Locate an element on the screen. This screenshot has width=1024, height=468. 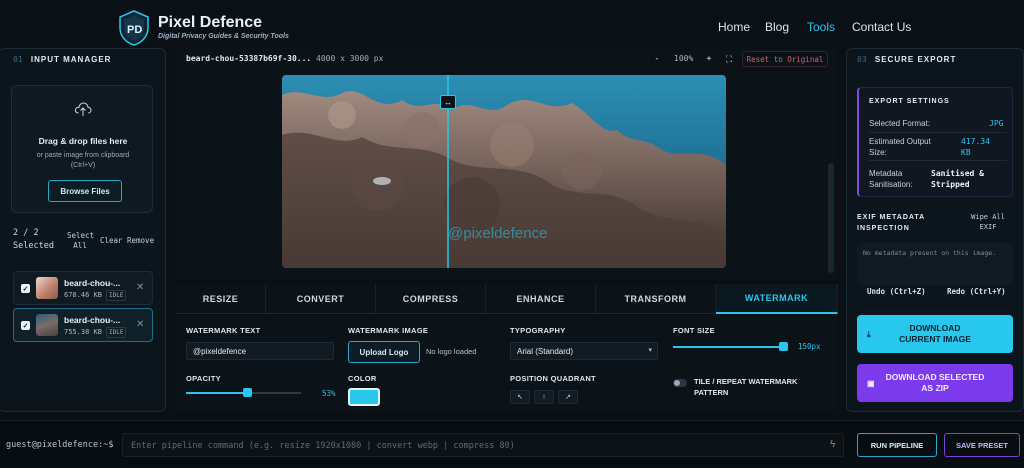
reset-to-original-button: Reset to Original is located at coordinates (785, 59).